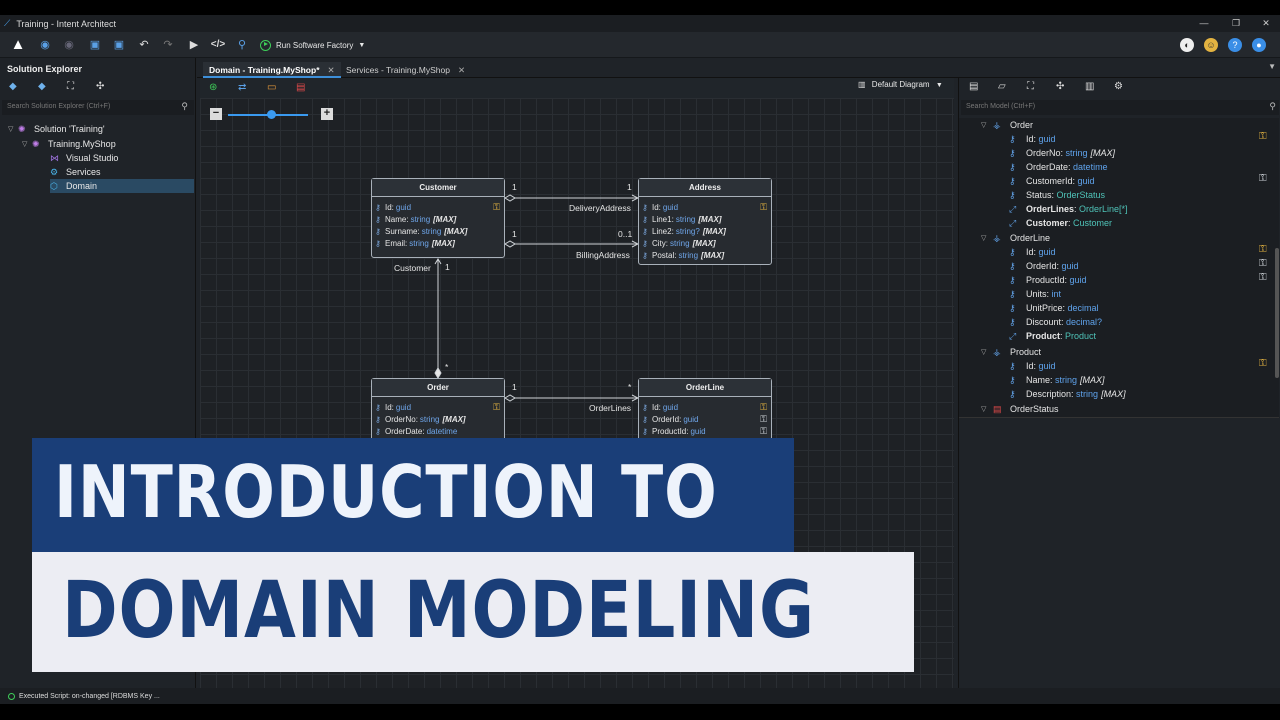 This screenshot has width=1280, height=720. Describe the element at coordinates (1002, 86) in the screenshot. I see `open-folder-icon: ▱` at that location.